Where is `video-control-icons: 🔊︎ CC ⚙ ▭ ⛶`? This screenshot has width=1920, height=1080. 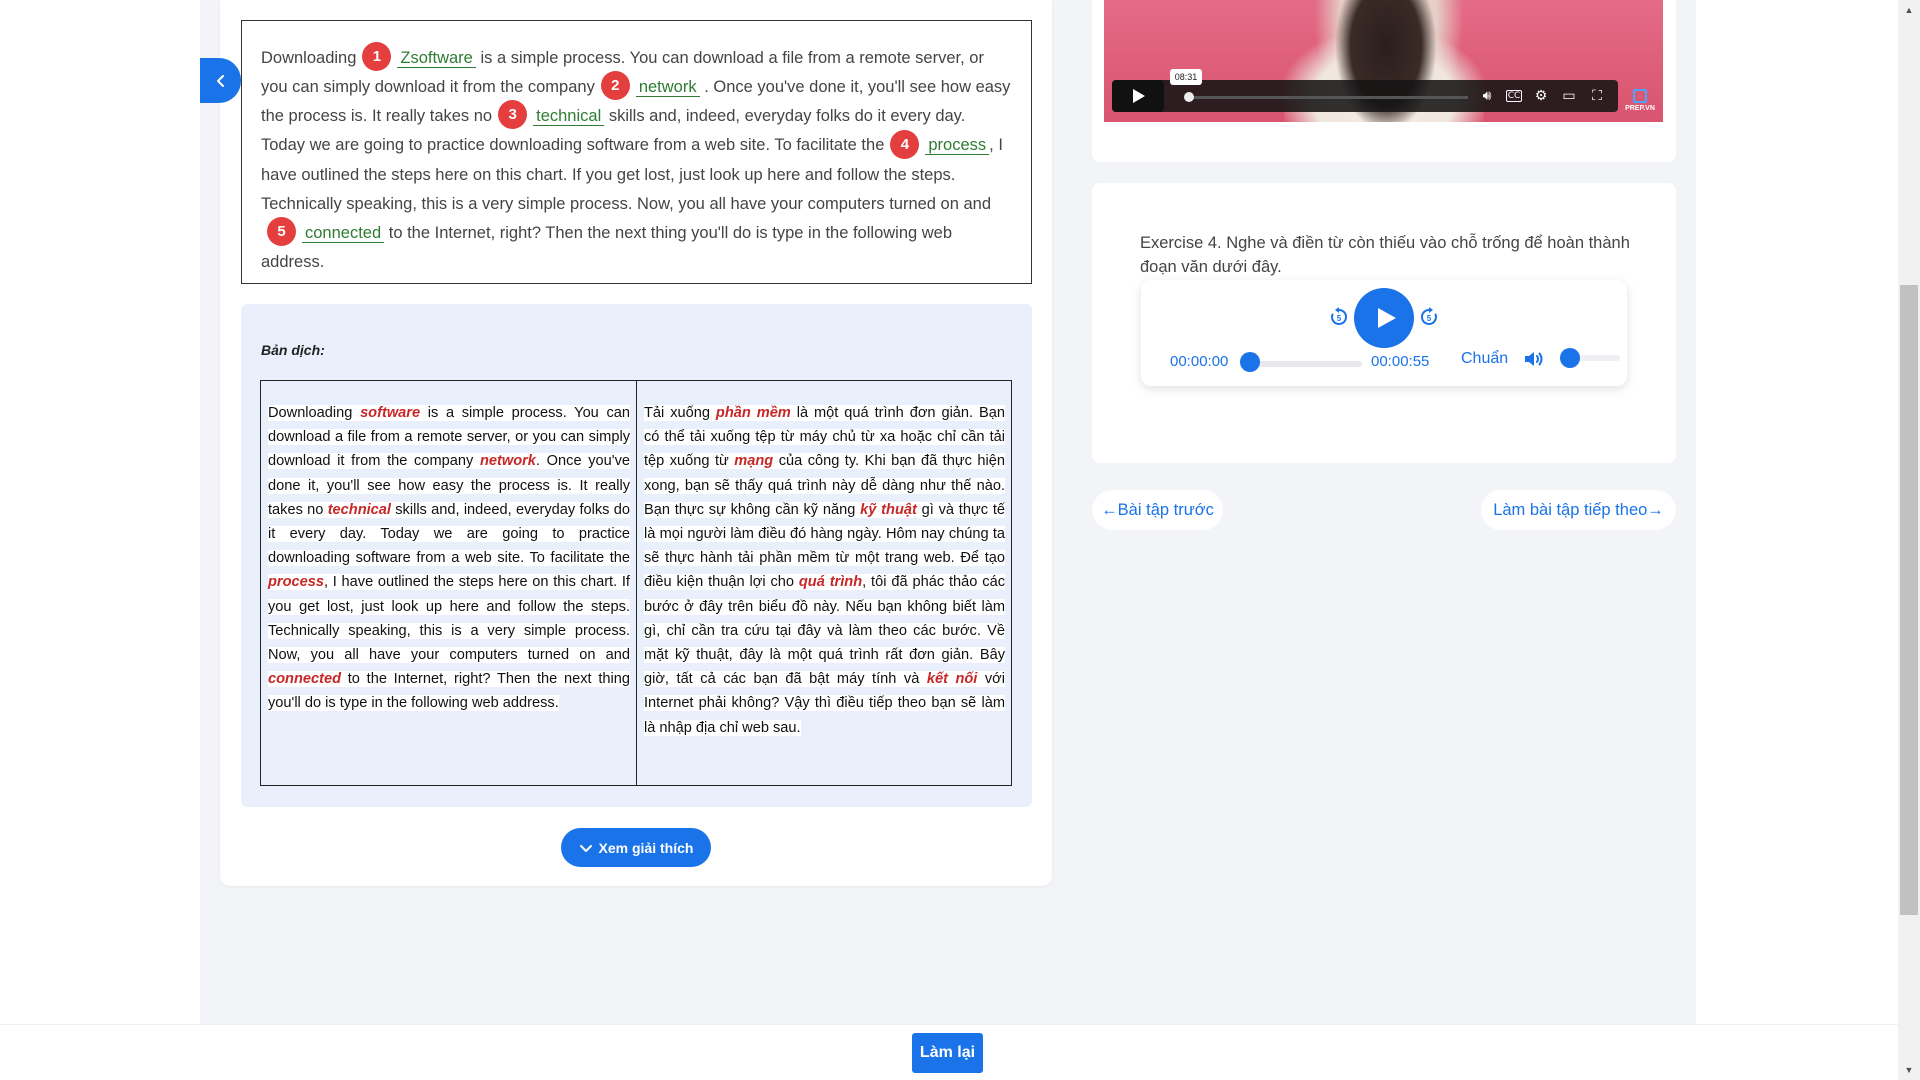 video-control-icons: 🔊︎ CC ⚙ ▭ ⛶ is located at coordinates (1542, 96).